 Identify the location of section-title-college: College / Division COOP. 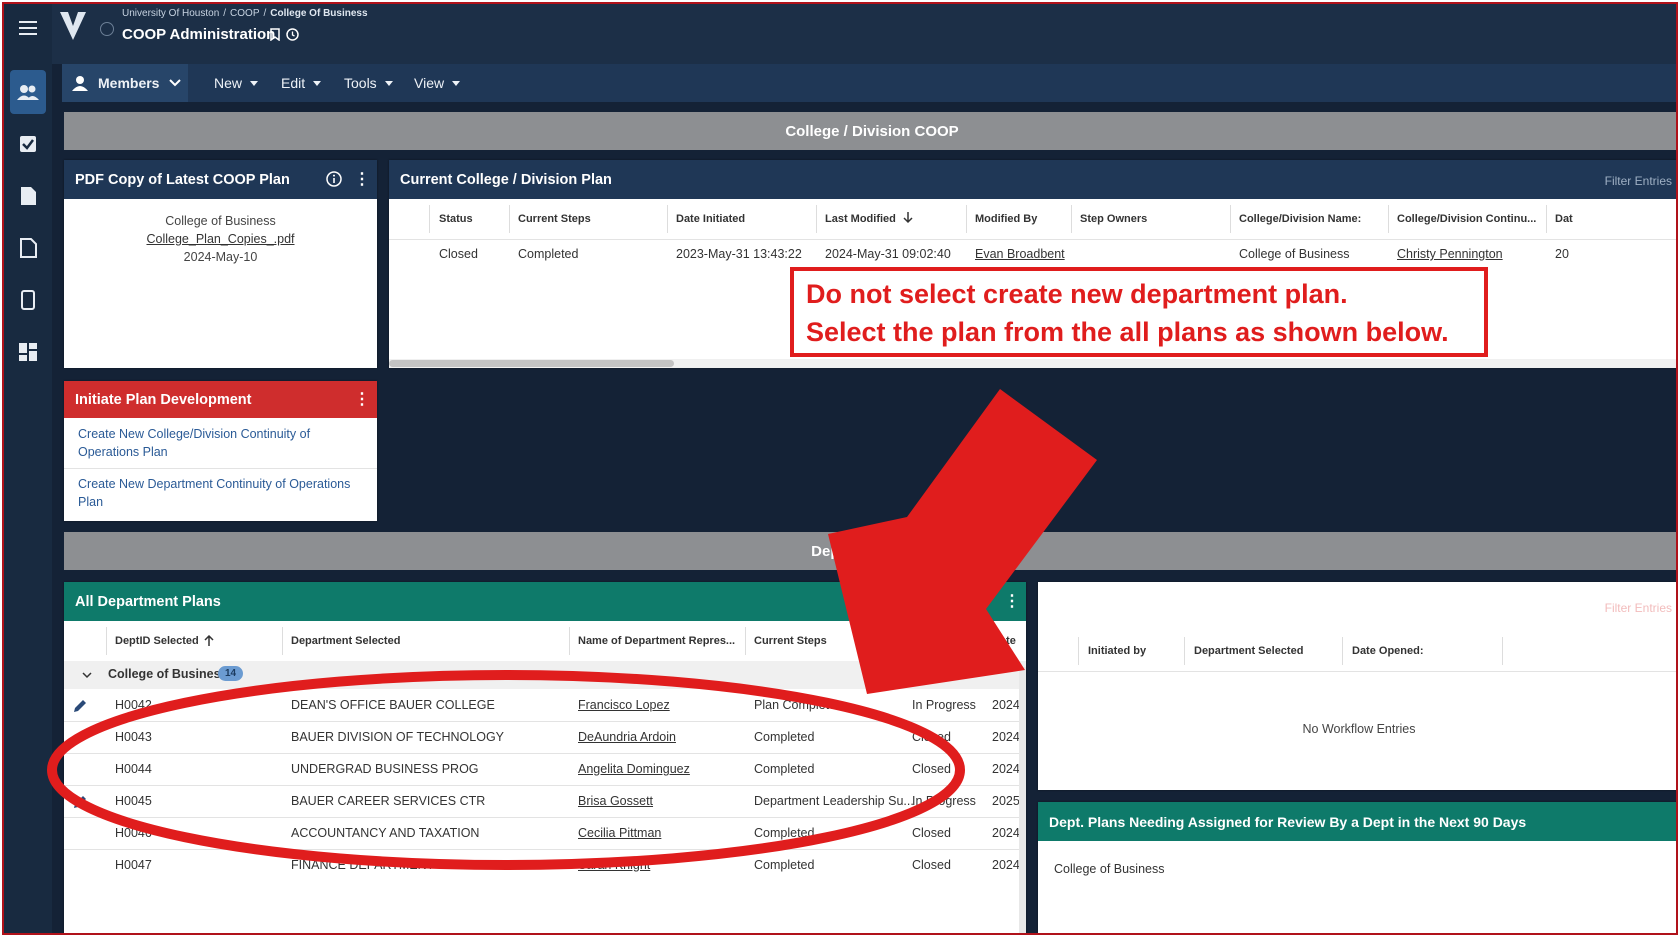
(870, 131).